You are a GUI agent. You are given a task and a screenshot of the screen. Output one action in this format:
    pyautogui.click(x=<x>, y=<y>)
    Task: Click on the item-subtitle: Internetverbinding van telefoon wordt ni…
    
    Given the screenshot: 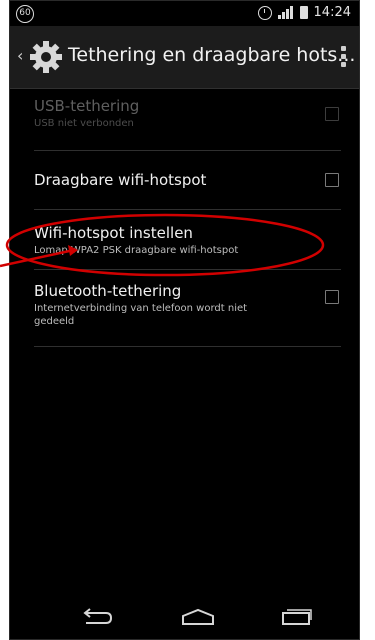 What is the action you would take?
    pyautogui.click(x=141, y=315)
    